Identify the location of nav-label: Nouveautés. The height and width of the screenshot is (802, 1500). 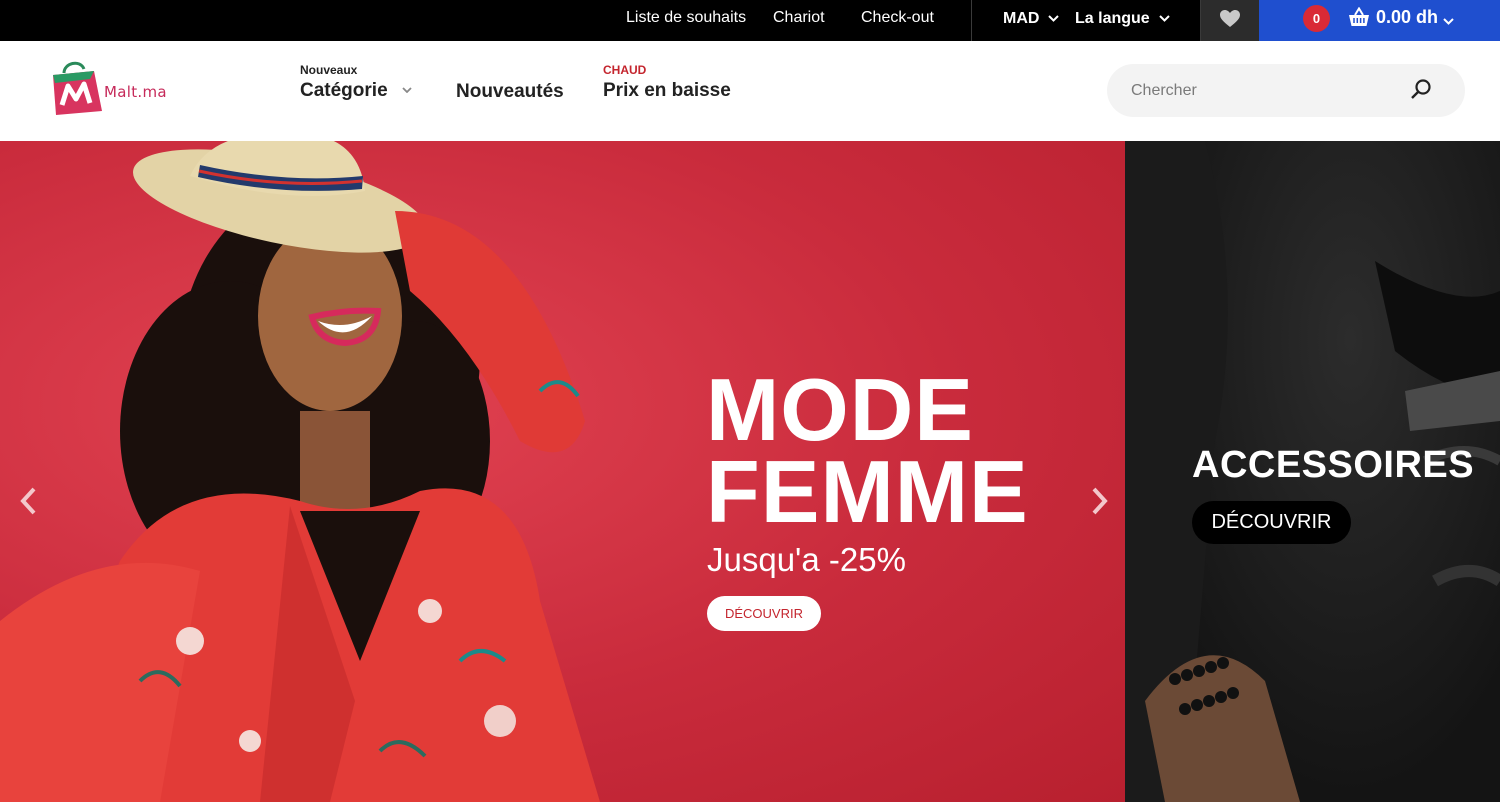
(510, 91).